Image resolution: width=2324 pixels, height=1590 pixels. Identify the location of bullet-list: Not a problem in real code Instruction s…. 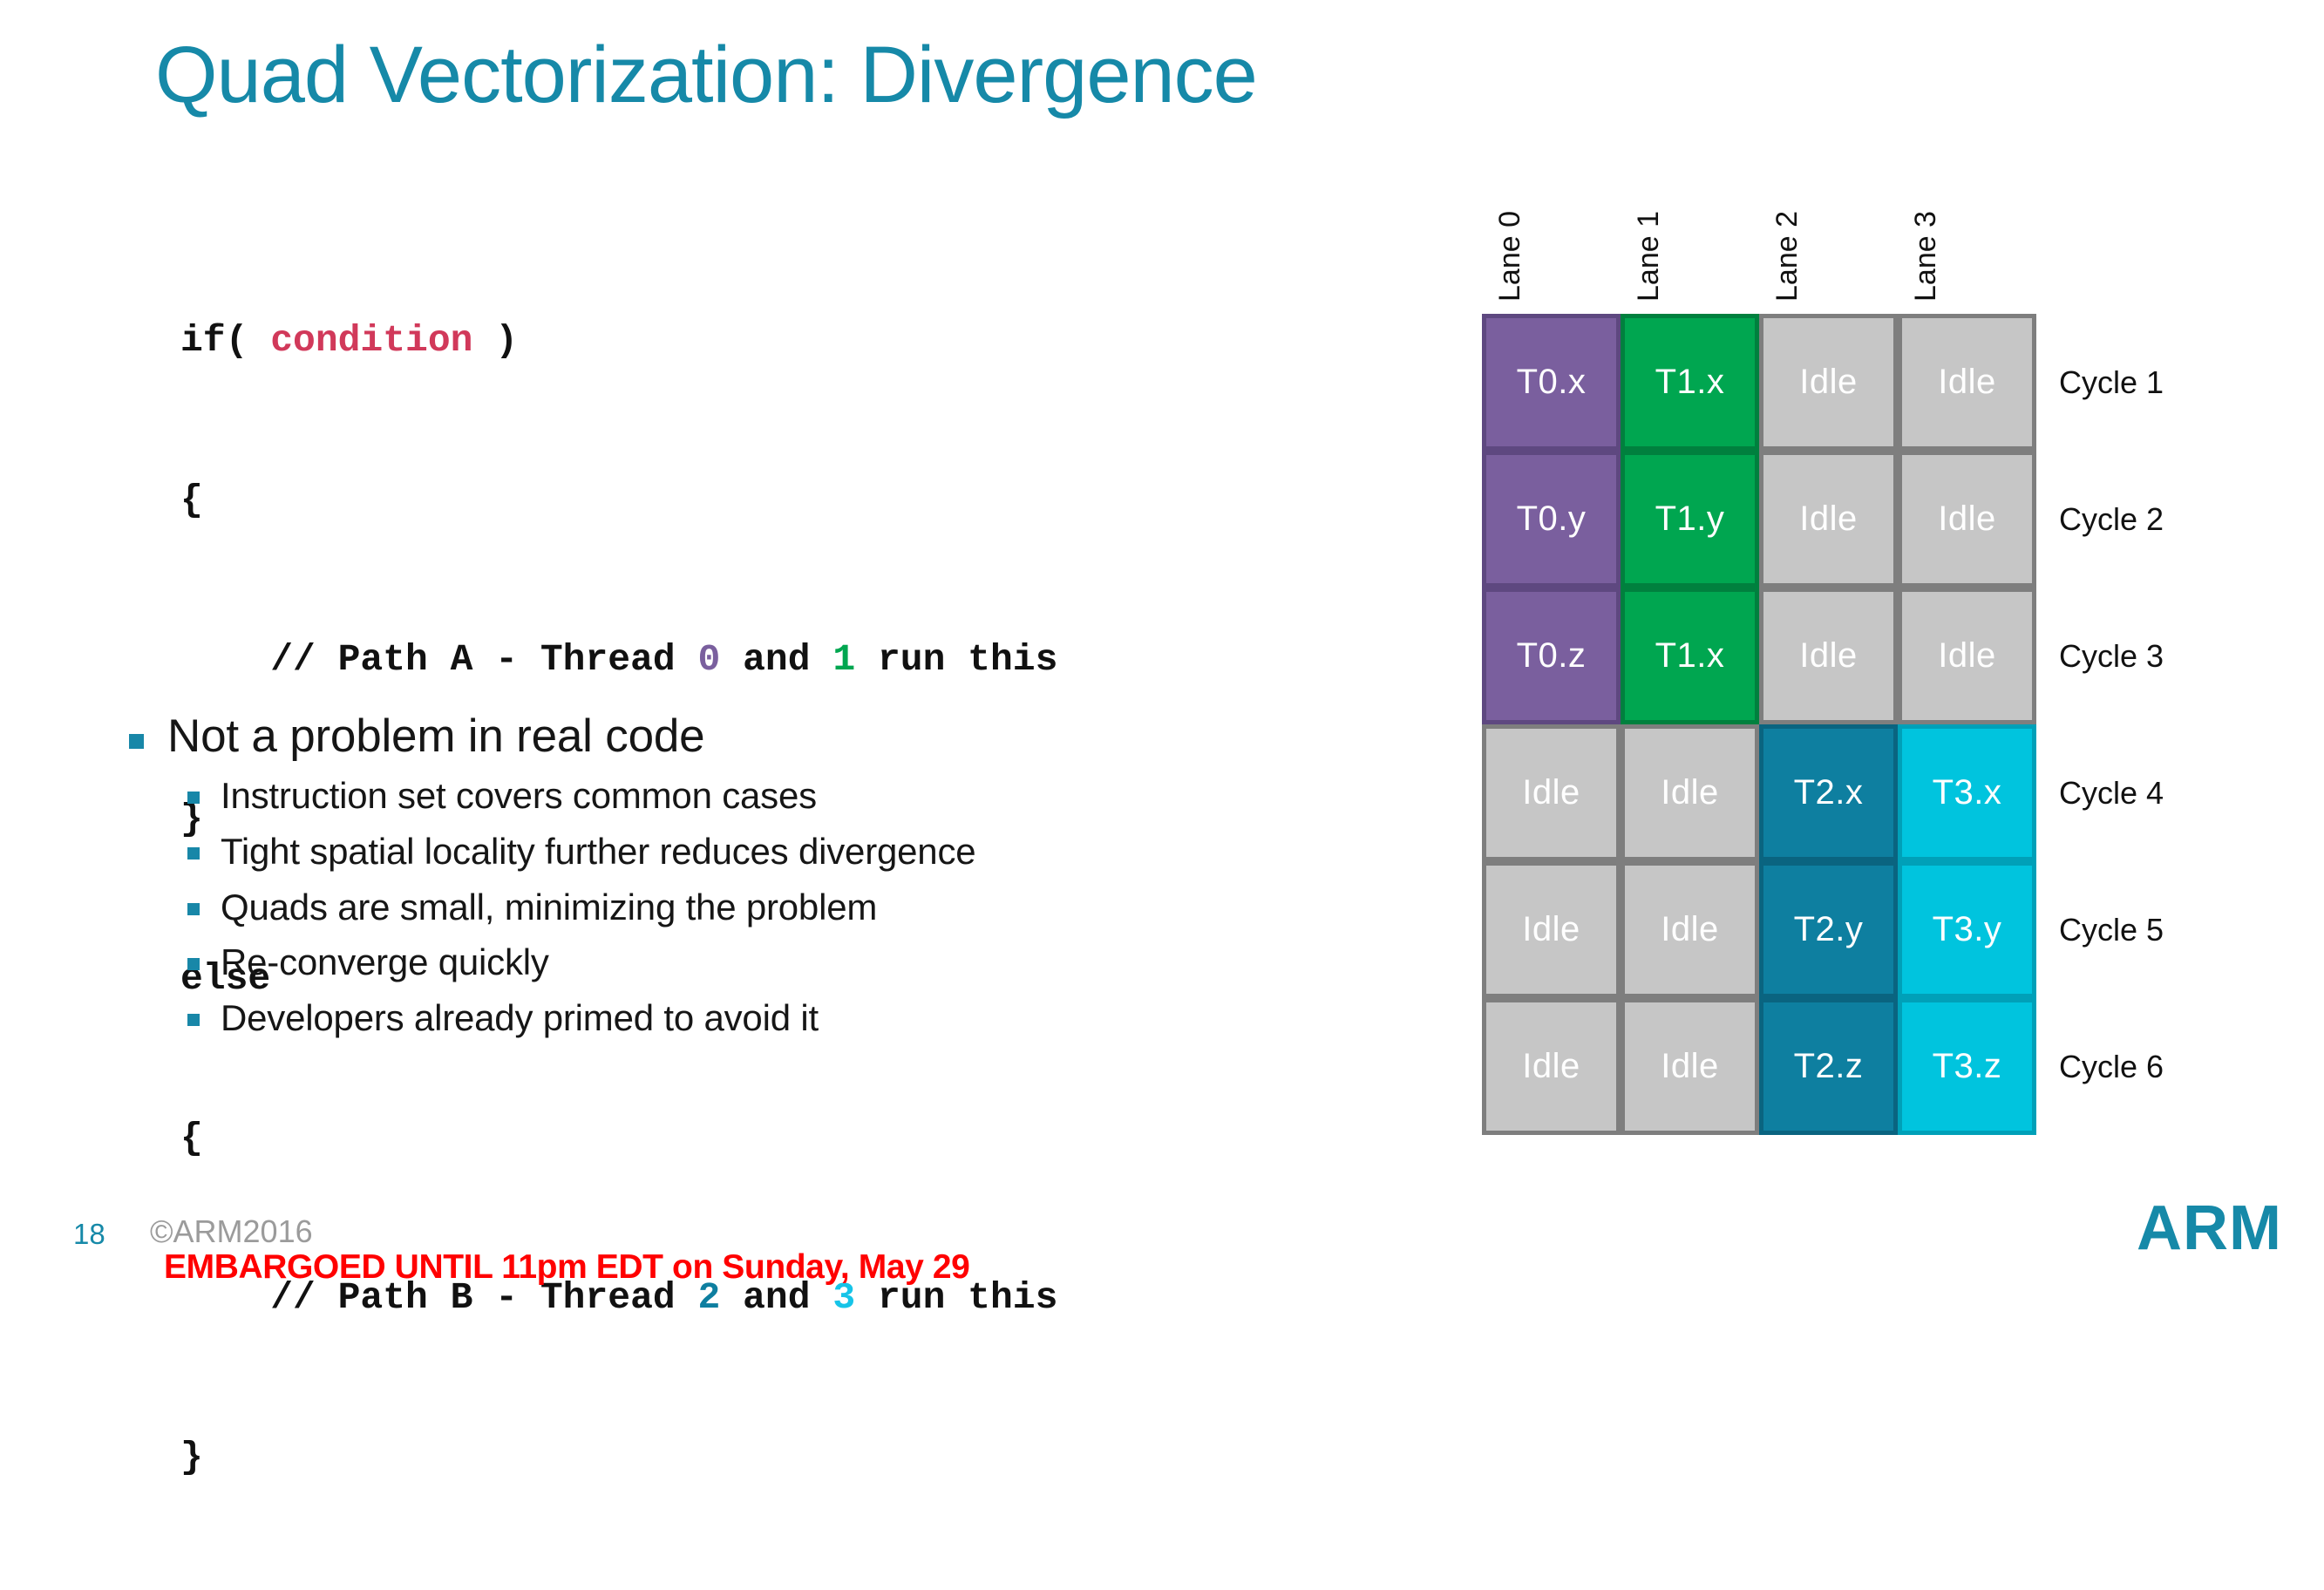
(739, 877).